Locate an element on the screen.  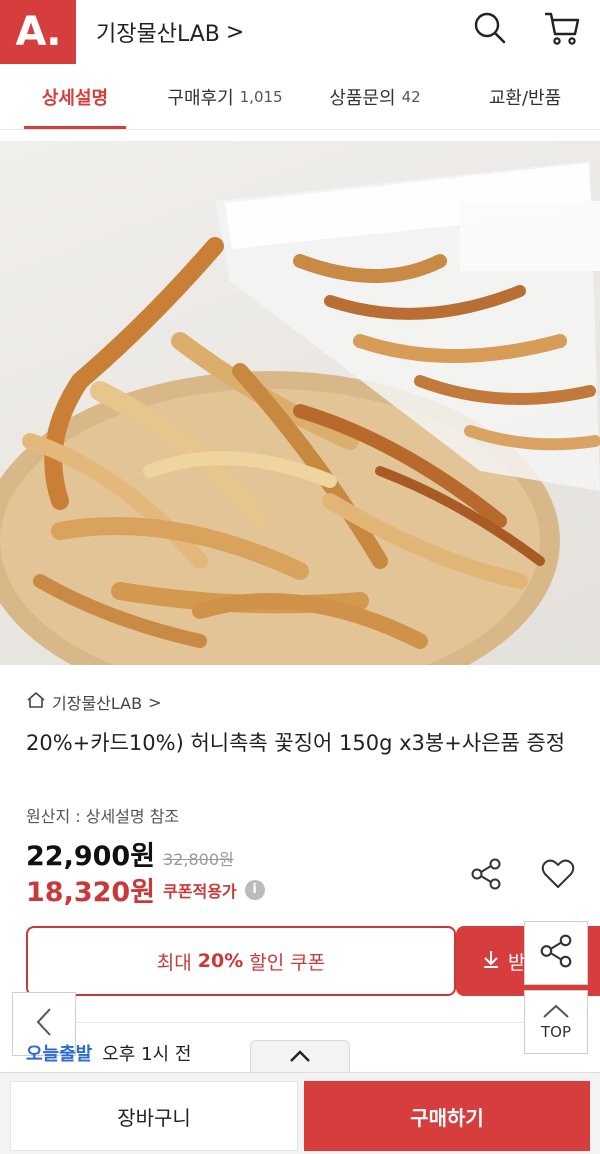
bottom-sheet-handle is located at coordinates (300, 1057).